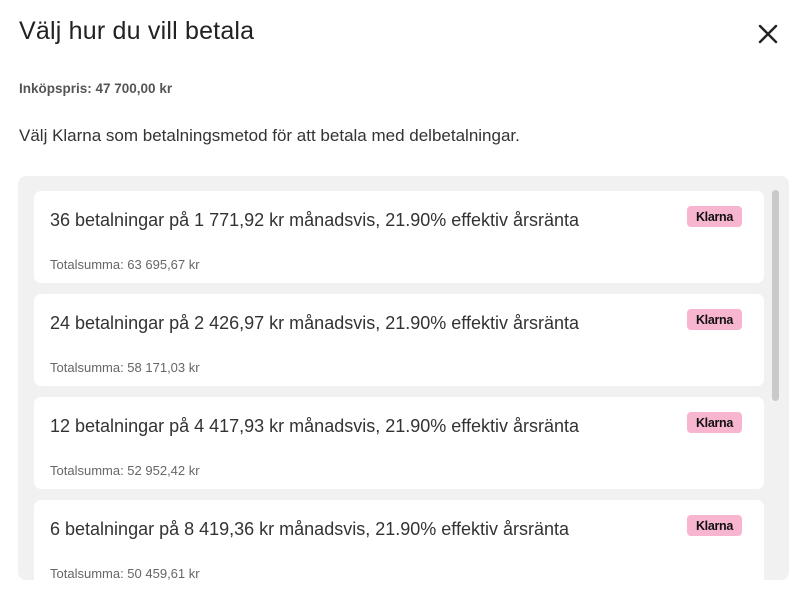 This screenshot has width=811, height=606. What do you see at coordinates (125, 367) in the screenshot?
I see `option-total: Totalsumma: 58 171,03 kr` at bounding box center [125, 367].